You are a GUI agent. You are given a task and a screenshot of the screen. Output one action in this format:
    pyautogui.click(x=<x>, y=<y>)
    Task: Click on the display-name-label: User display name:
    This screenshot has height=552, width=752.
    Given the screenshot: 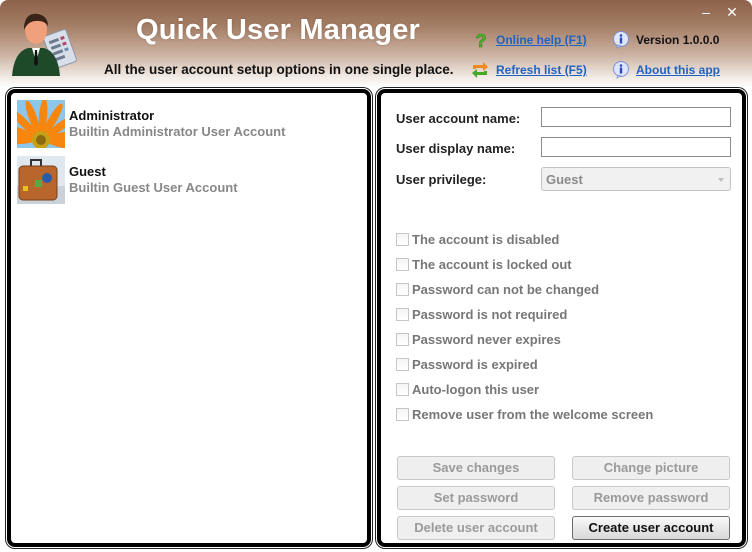 What is the action you would take?
    pyautogui.click(x=456, y=148)
    